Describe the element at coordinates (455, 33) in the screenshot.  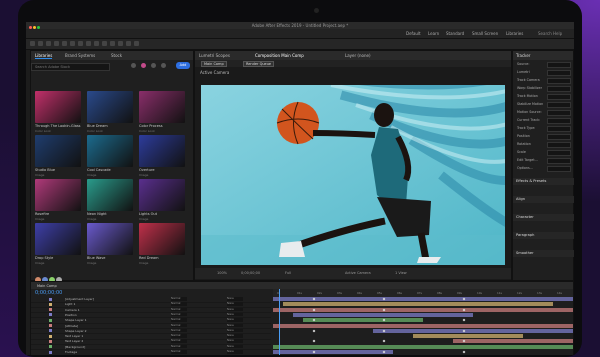
I see `workspace-standard: Standard` at that location.